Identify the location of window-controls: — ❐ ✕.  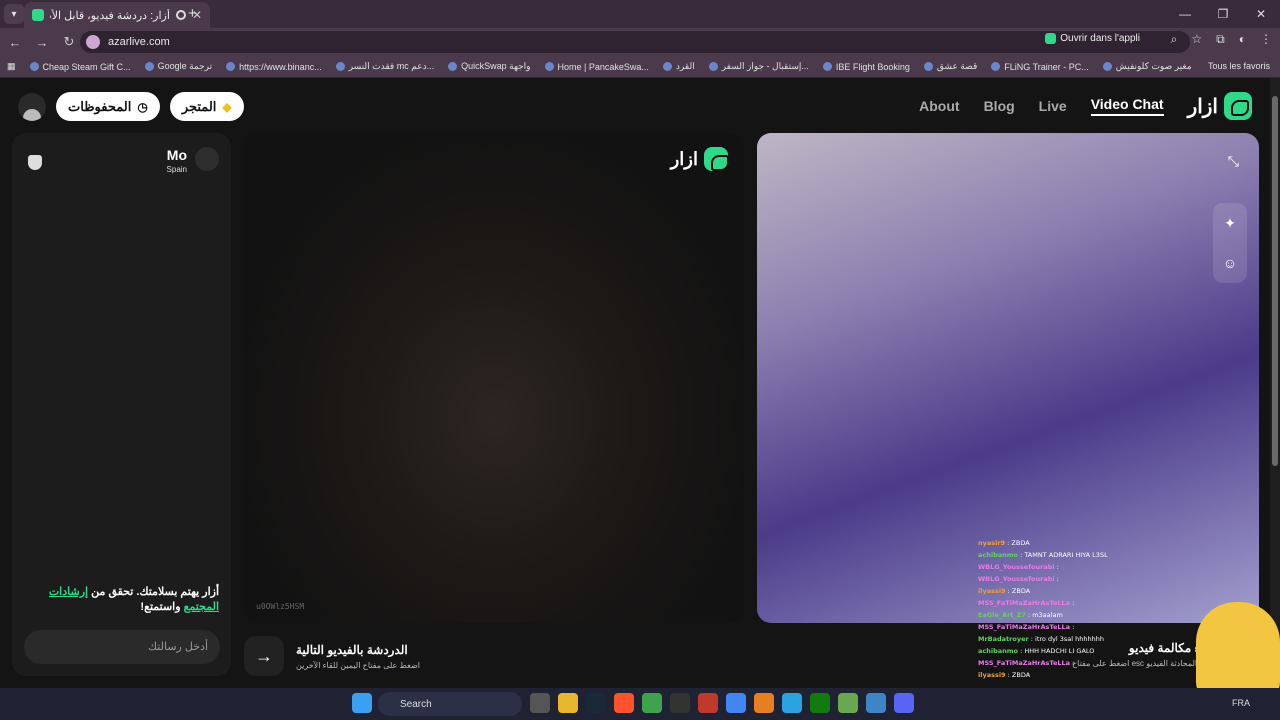
(1223, 14).